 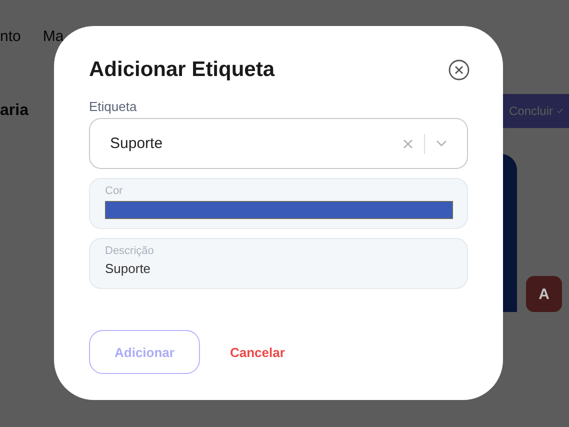 What do you see at coordinates (14, 111) in the screenshot?
I see `page-title: aria` at bounding box center [14, 111].